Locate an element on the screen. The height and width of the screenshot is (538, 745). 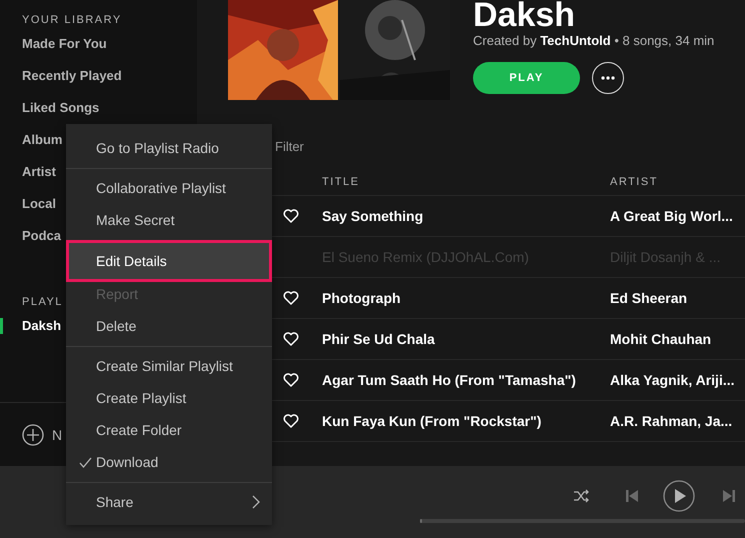
filter-field: Filter is located at coordinates (335, 146).